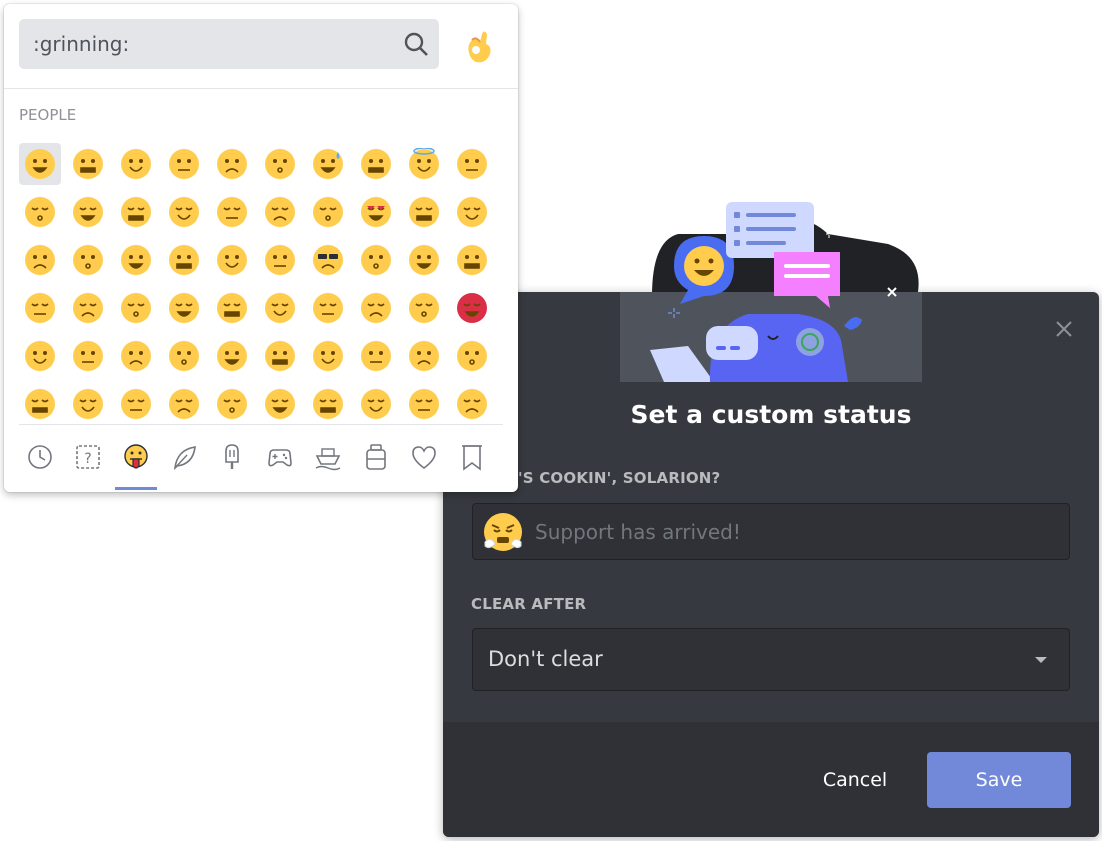 Image resolution: width=1102 pixels, height=841 pixels. Describe the element at coordinates (184, 457) in the screenshot. I see `leaf-icon` at that location.